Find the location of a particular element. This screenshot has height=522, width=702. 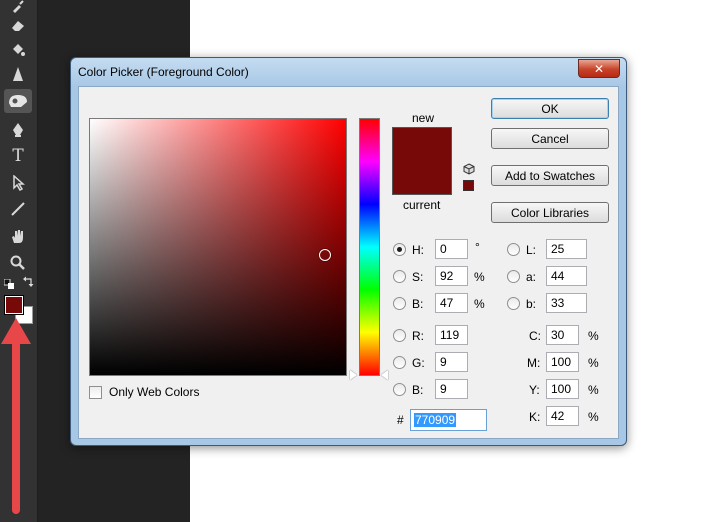

radio-brightness is located at coordinates (399, 303).